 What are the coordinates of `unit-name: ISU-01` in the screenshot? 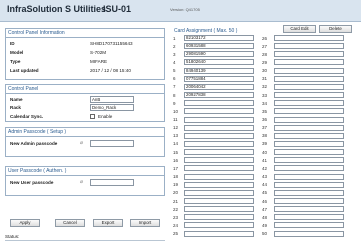 It's located at (117, 9).